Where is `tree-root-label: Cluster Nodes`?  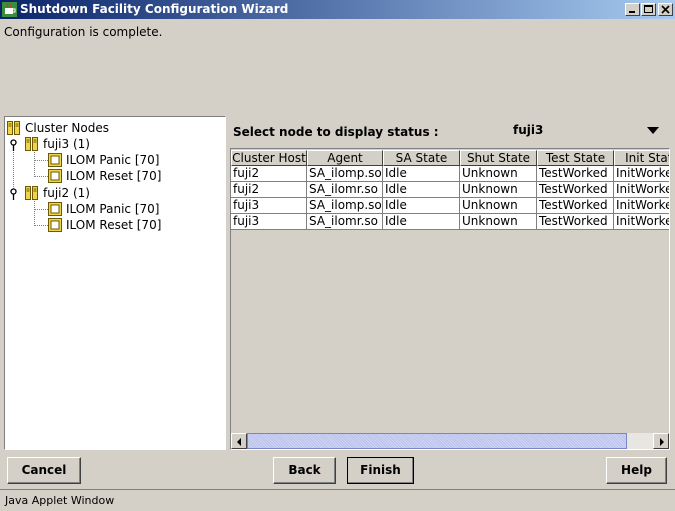 tree-root-label: Cluster Nodes is located at coordinates (67, 128).